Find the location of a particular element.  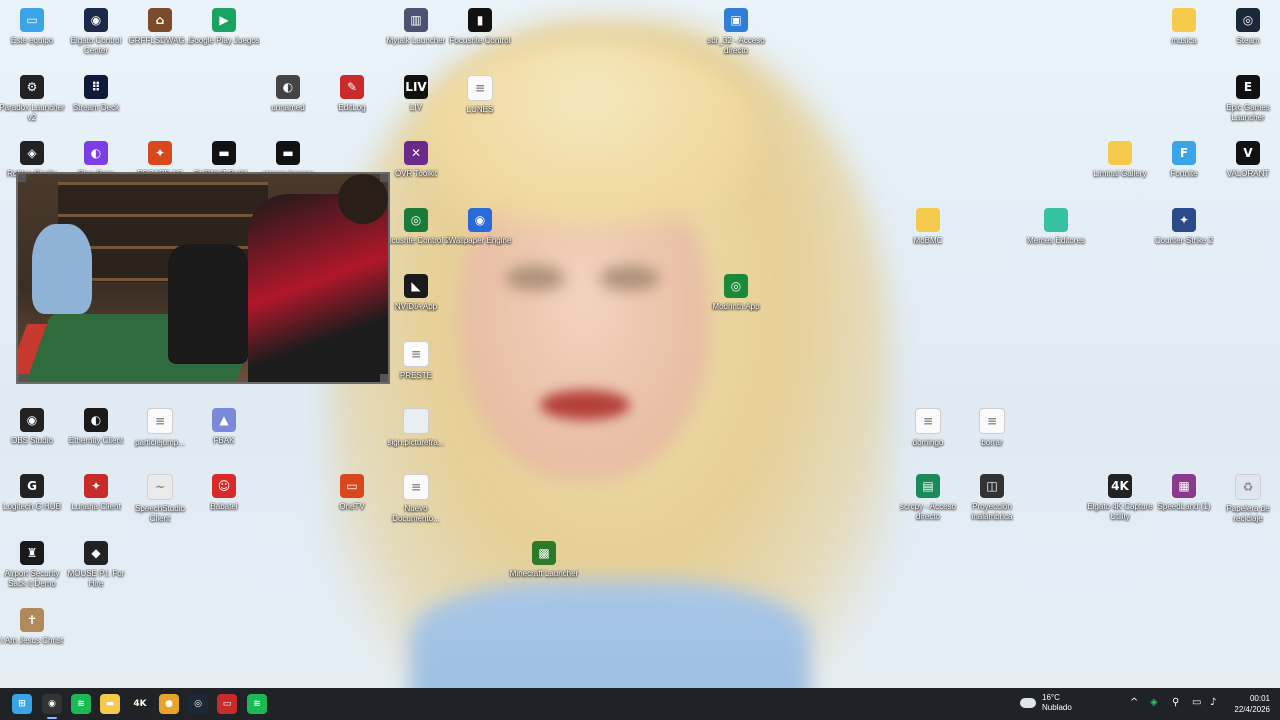

desktop-icon-speedland-1: ▦ SpeedLand (1) is located at coordinates (1184, 491).